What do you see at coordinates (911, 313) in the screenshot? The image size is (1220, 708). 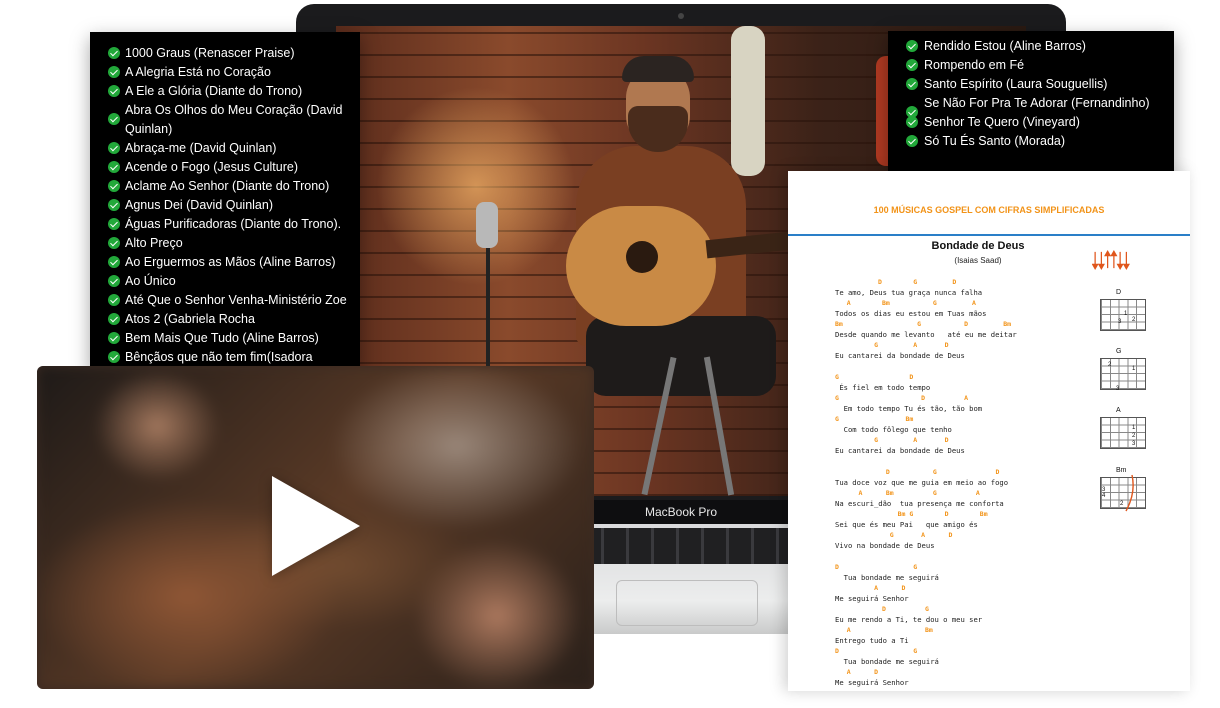 I see `lyric-line: Todos os dias eu estou em Tuas mãos` at bounding box center [911, 313].